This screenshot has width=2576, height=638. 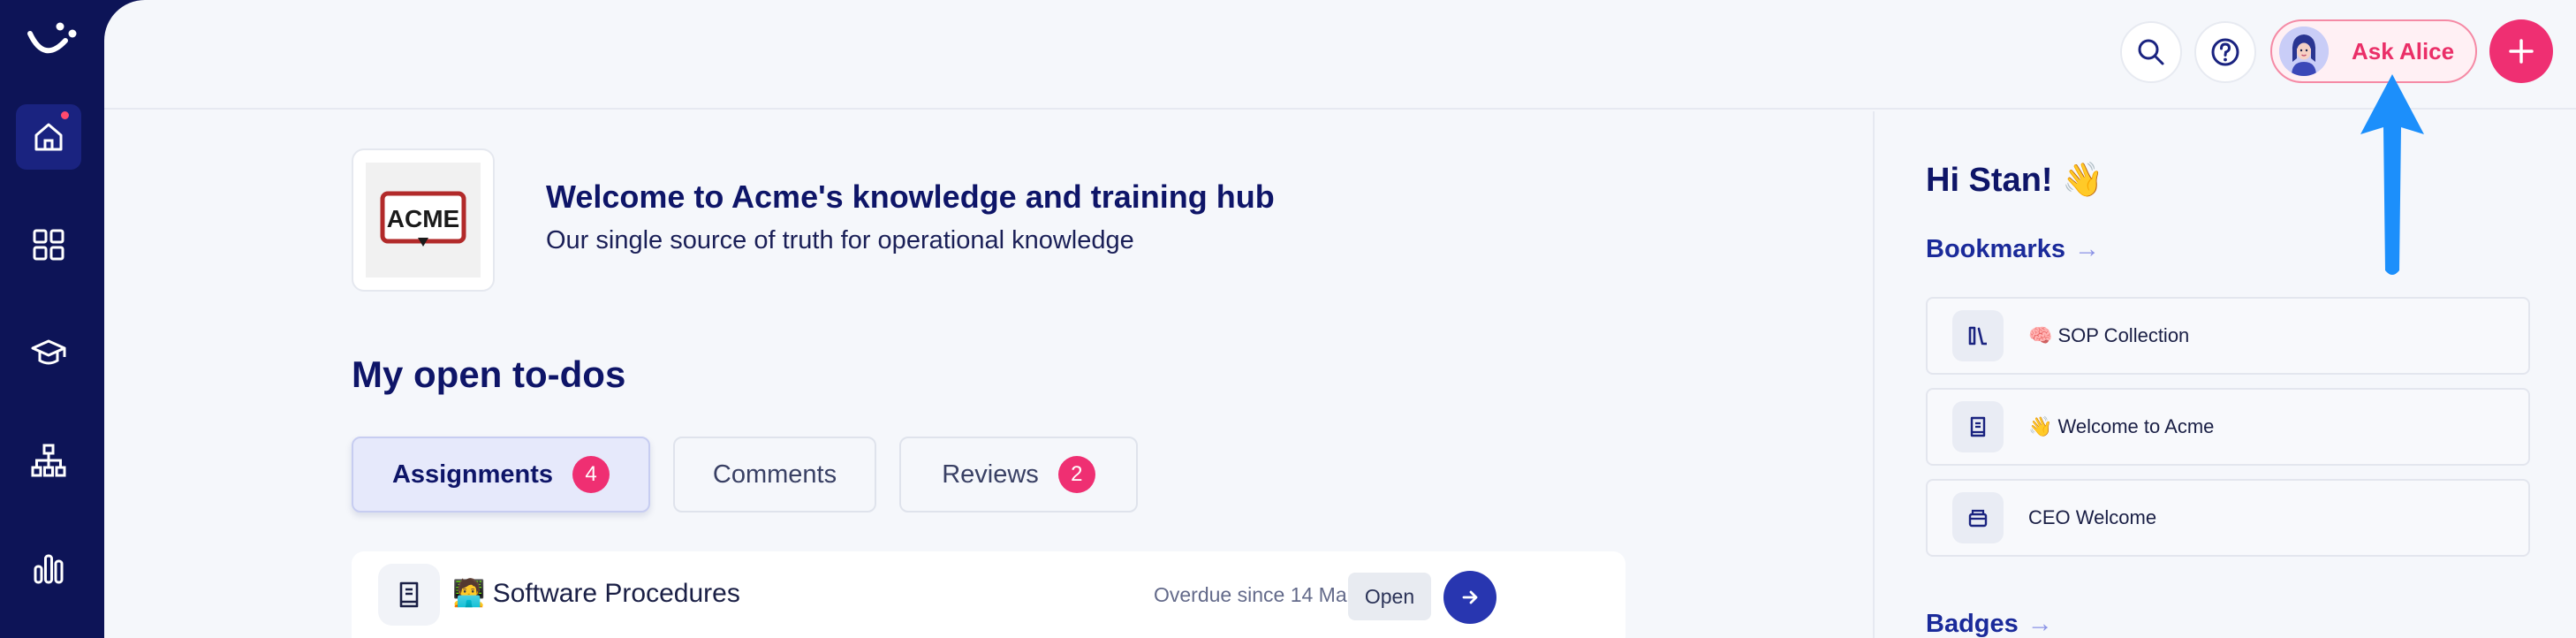 I want to click on count-badge: 4, so click(x=591, y=474).